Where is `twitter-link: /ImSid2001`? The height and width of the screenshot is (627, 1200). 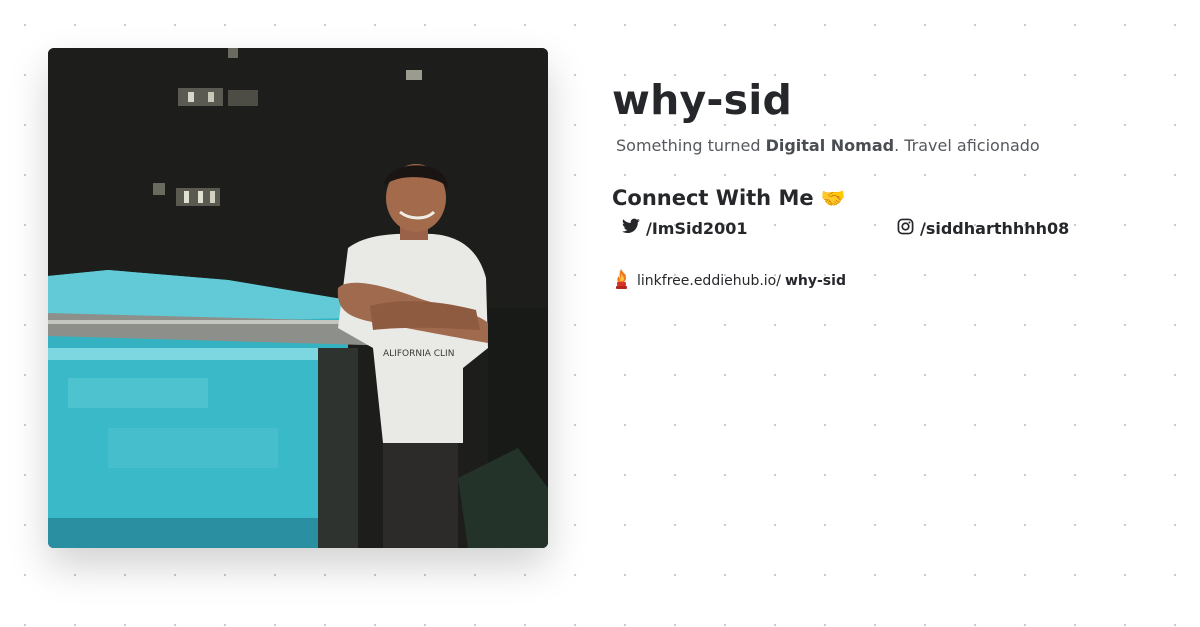
twitter-link: /ImSid2001 is located at coordinates (684, 228).